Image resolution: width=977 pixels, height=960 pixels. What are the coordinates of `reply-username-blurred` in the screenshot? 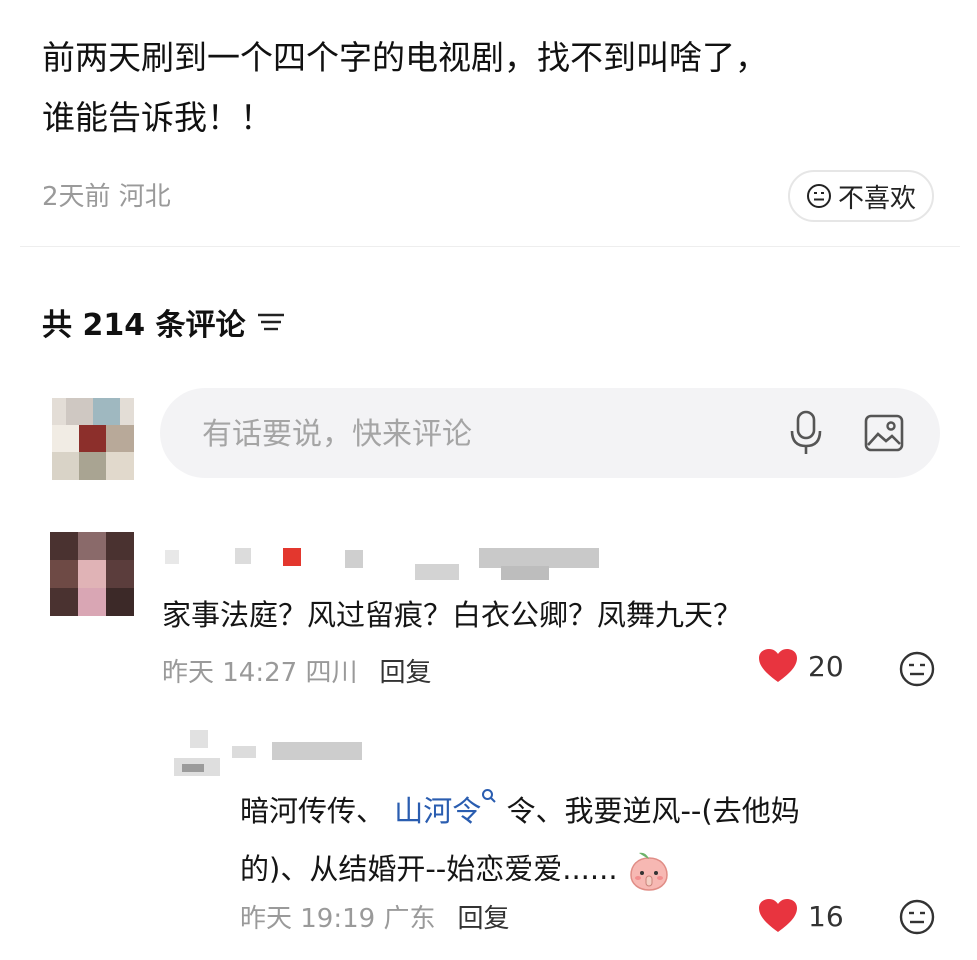 It's located at (302, 753).